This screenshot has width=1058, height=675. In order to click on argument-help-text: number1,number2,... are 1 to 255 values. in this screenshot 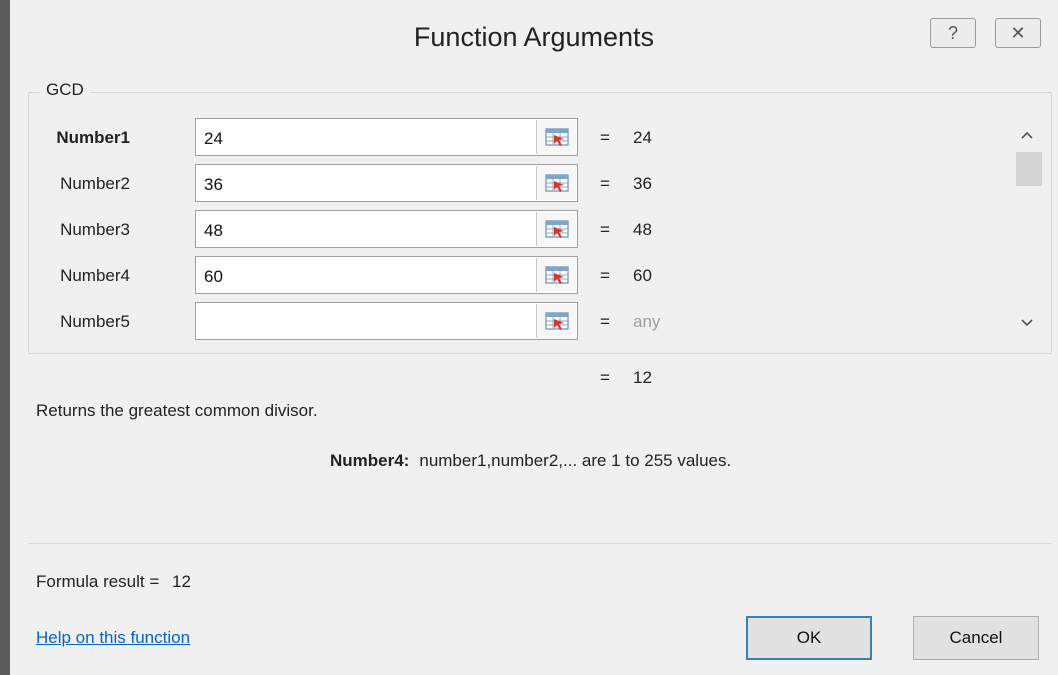, I will do `click(575, 460)`.